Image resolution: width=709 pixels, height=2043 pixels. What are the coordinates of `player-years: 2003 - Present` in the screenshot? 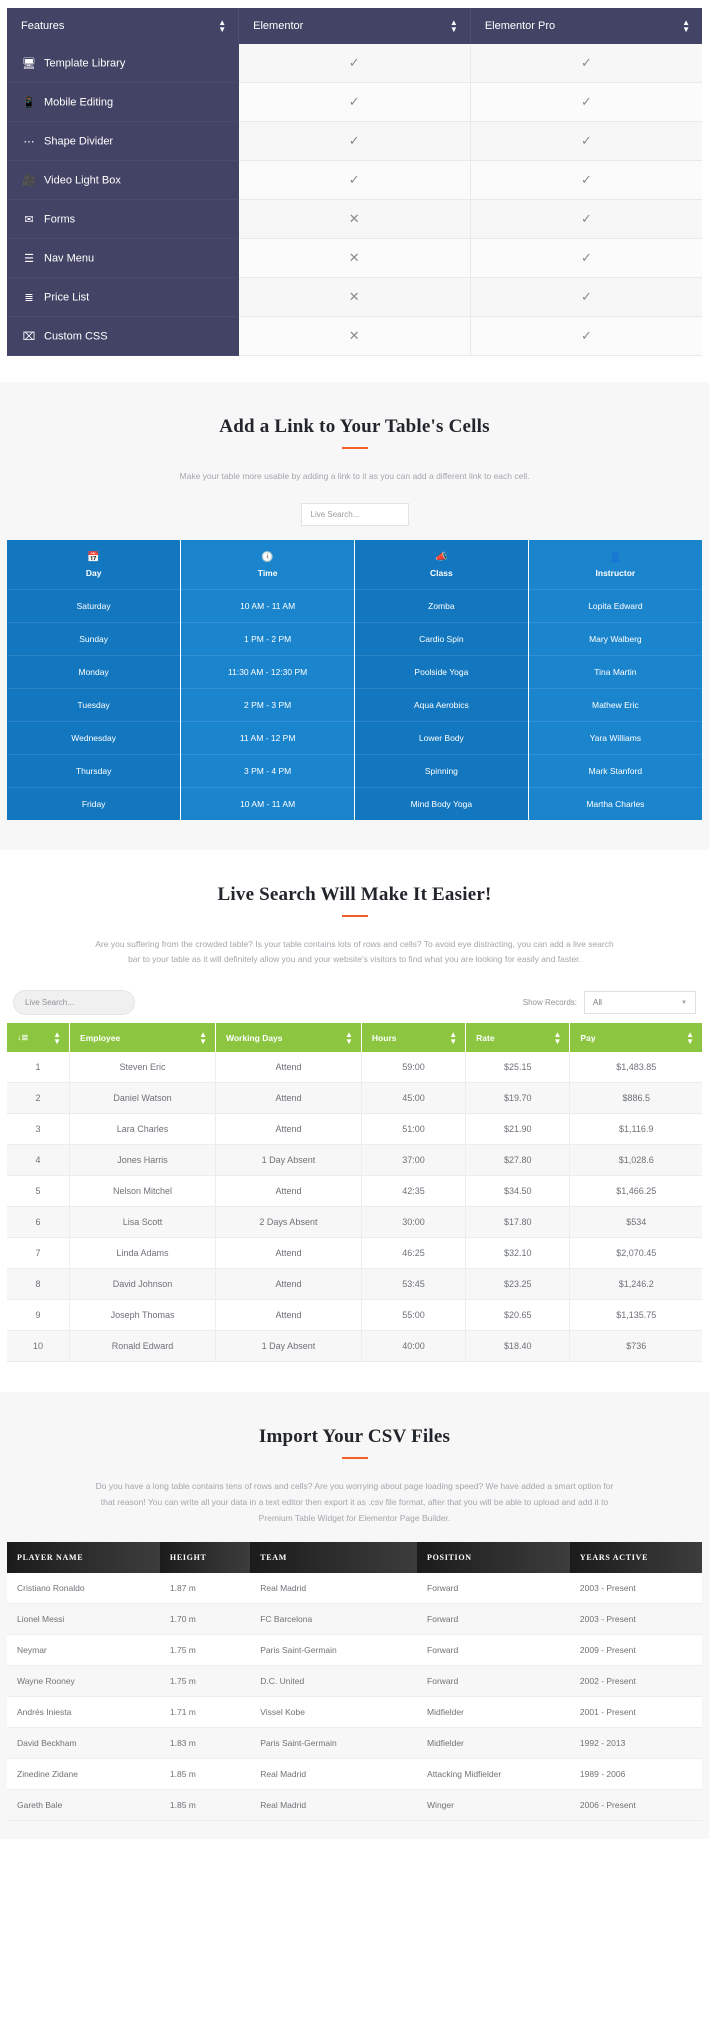 It's located at (635, 1619).